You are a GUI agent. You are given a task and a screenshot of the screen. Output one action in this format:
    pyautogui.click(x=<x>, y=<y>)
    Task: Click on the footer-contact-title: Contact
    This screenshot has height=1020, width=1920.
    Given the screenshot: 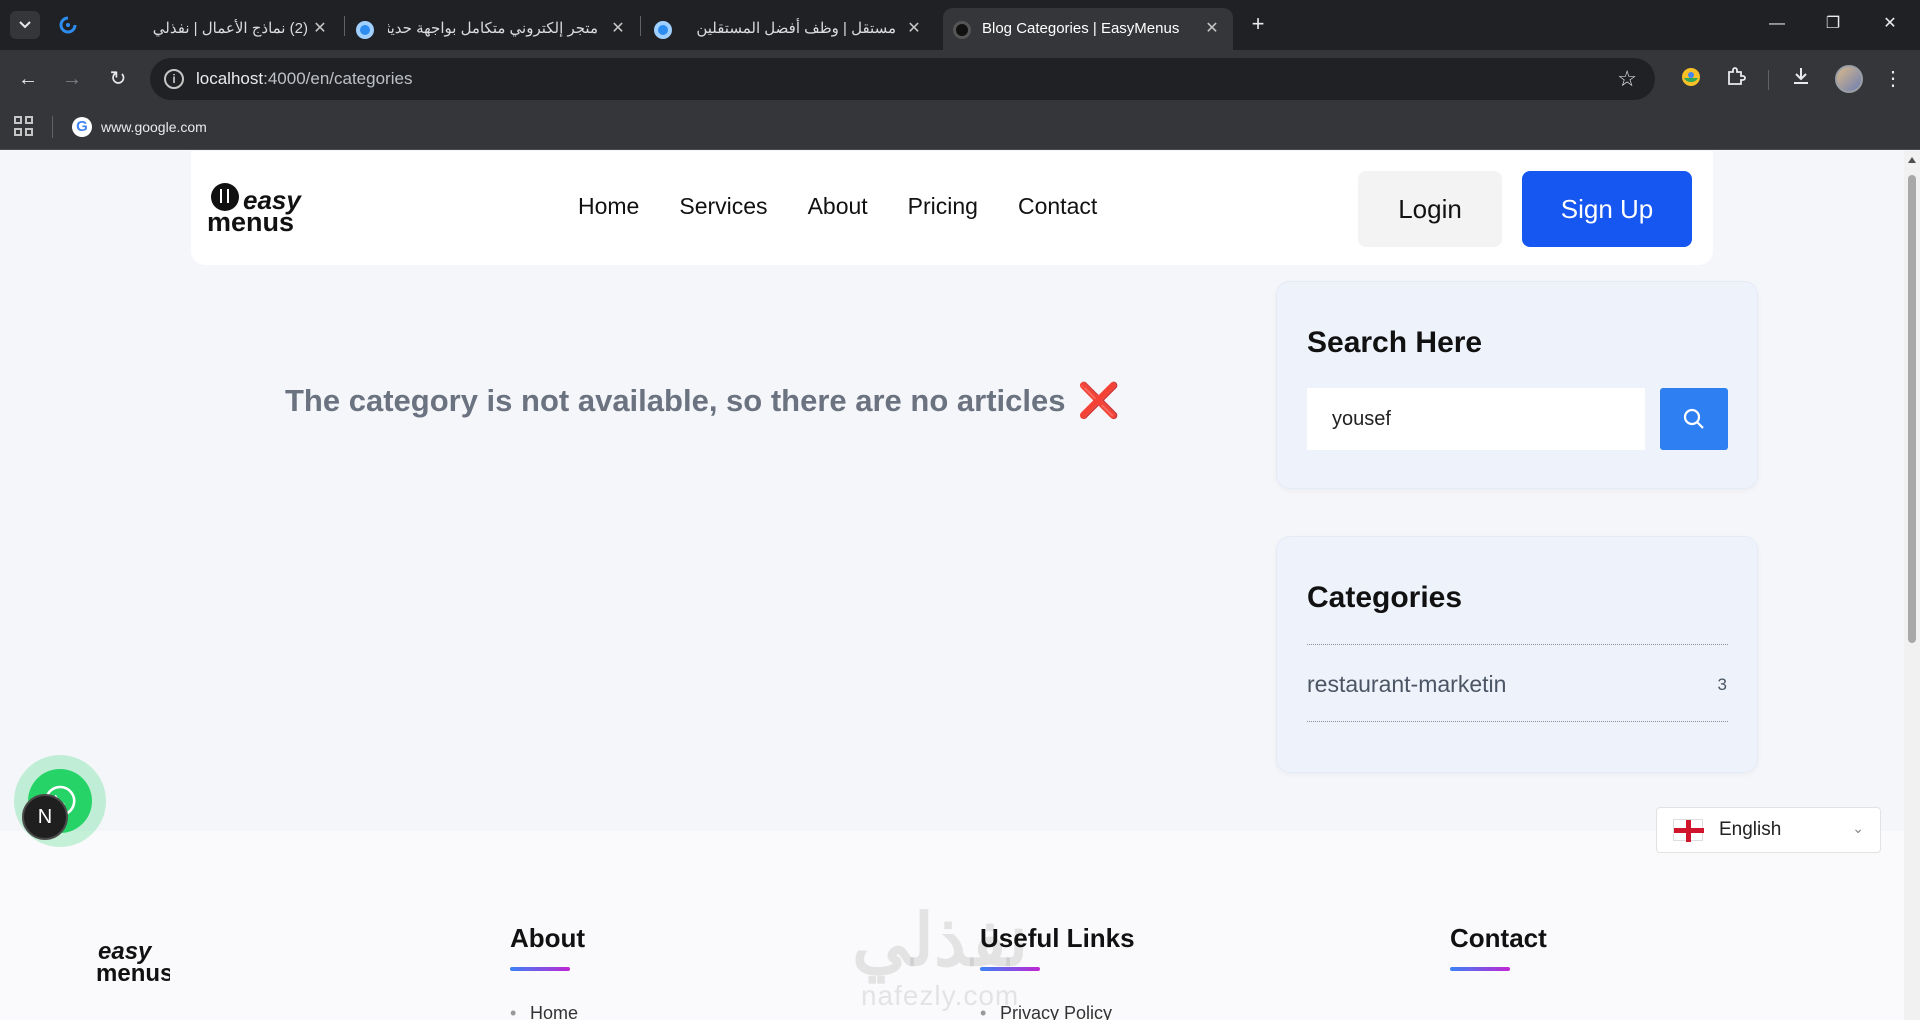 What is the action you would take?
    pyautogui.click(x=1498, y=938)
    